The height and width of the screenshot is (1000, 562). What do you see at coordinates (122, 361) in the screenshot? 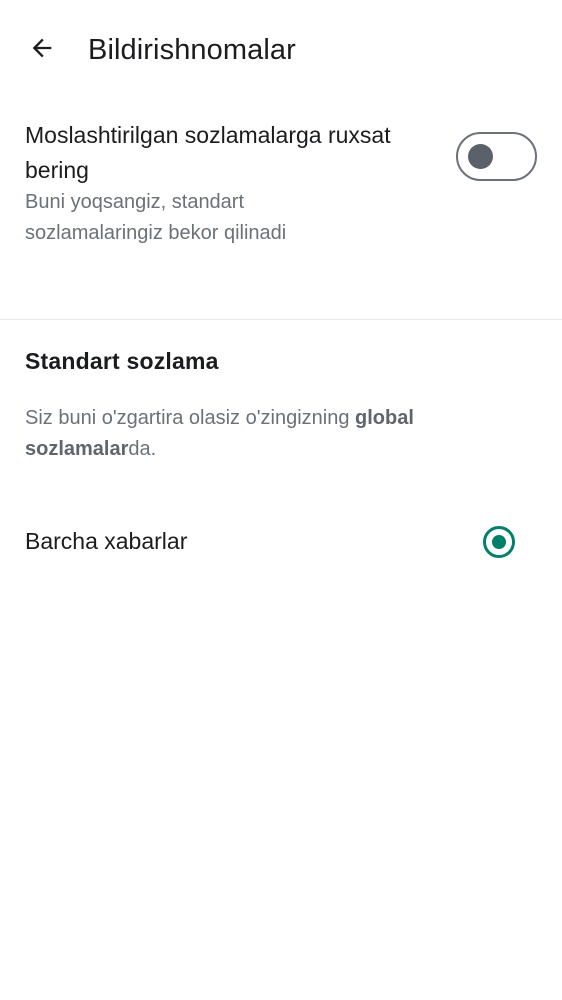
I see `default-section-title: Standart sozlama` at bounding box center [122, 361].